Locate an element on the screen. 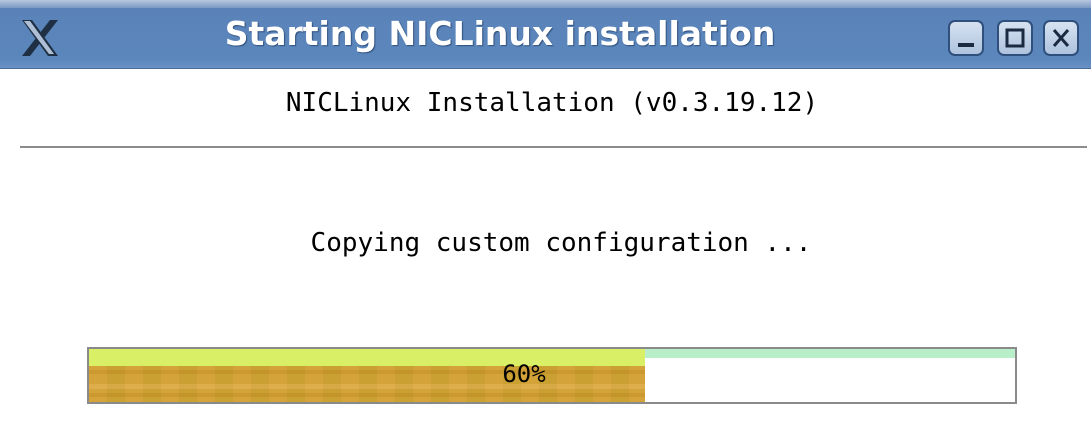 The image size is (1091, 432). separator is located at coordinates (553, 147).